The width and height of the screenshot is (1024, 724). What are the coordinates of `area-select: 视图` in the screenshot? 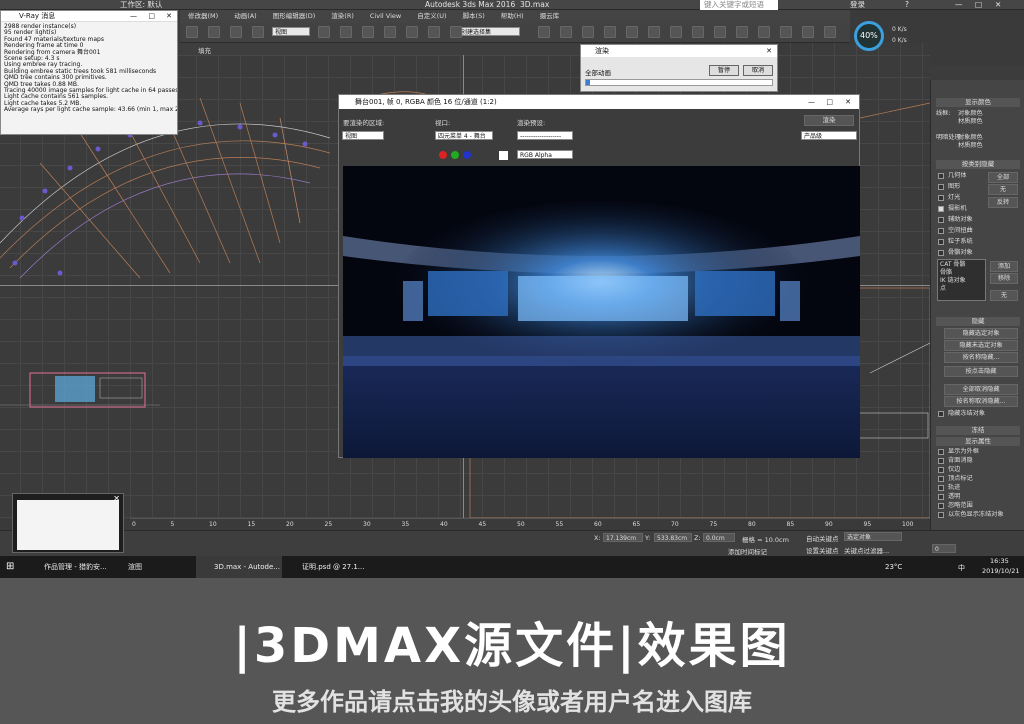 It's located at (363, 135).